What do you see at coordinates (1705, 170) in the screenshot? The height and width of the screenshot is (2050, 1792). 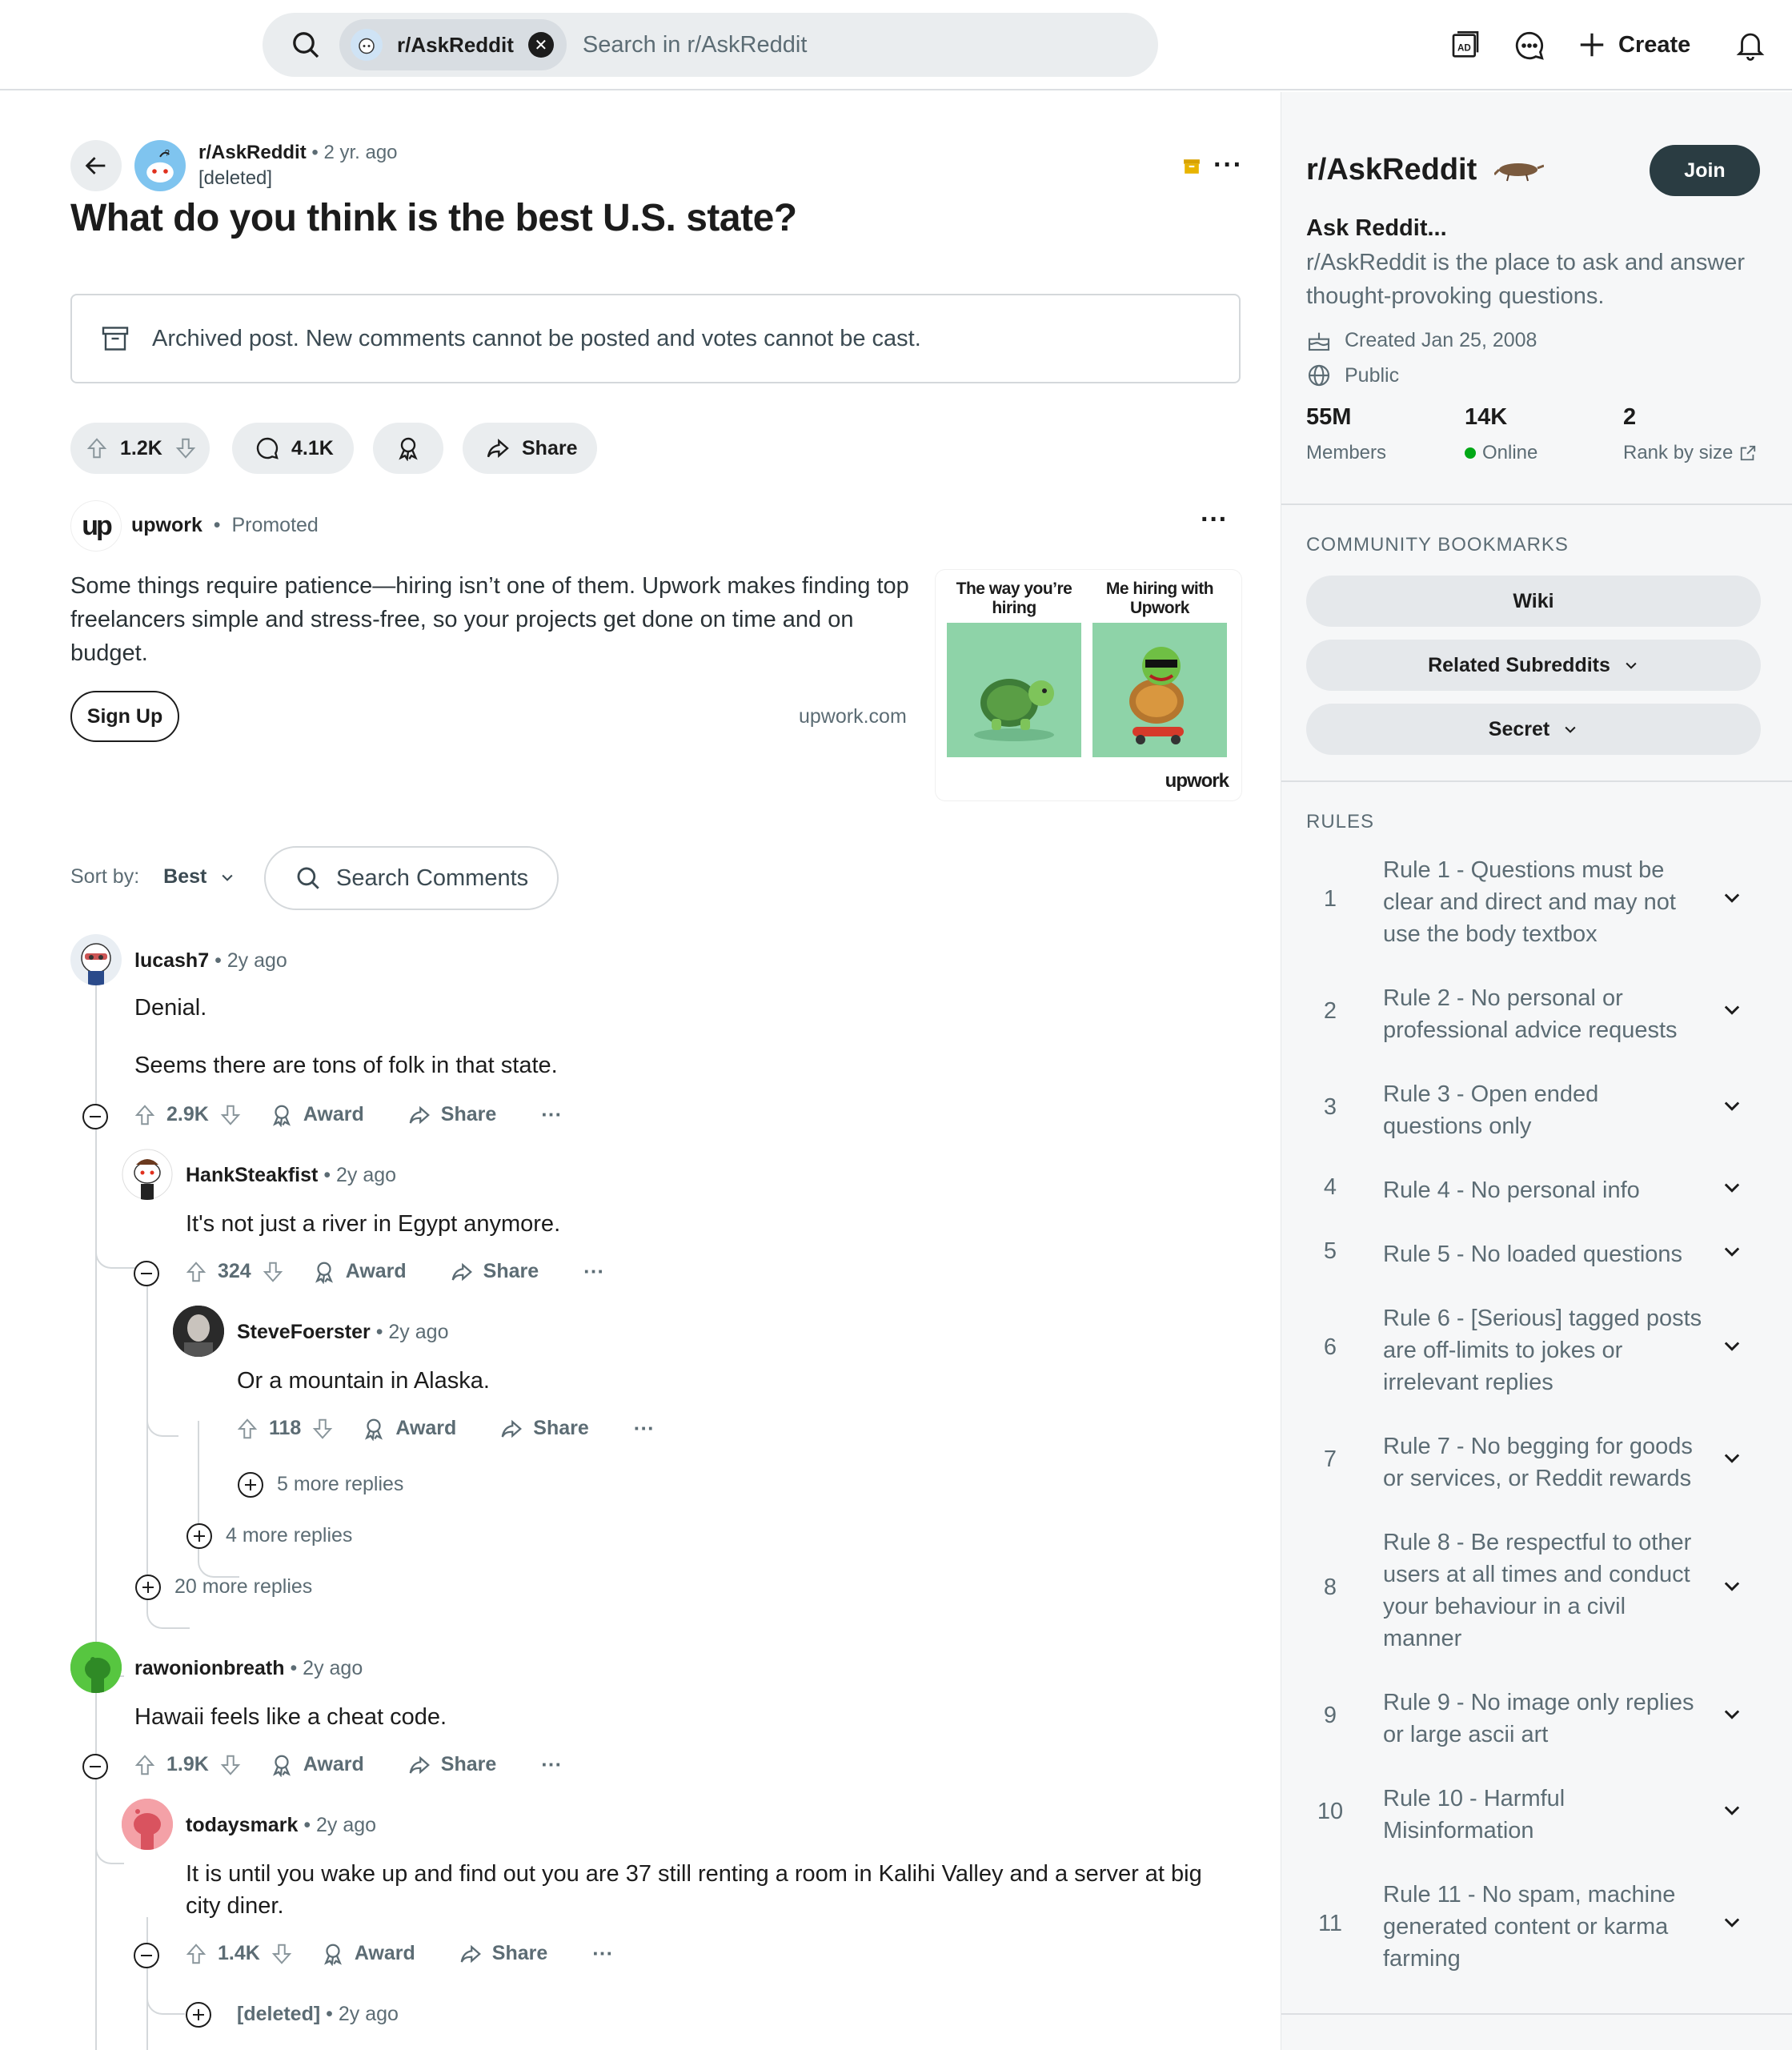 I see `join-button: Join` at bounding box center [1705, 170].